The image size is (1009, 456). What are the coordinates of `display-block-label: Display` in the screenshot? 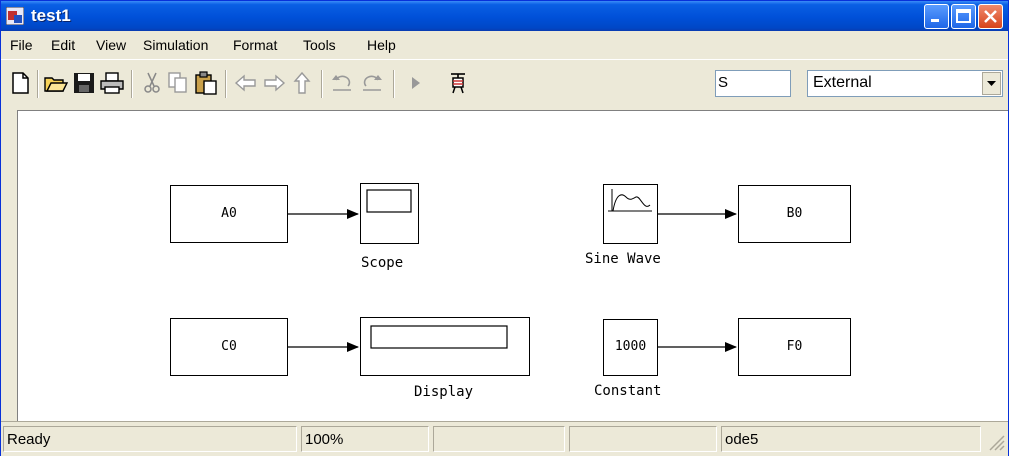 It's located at (444, 392).